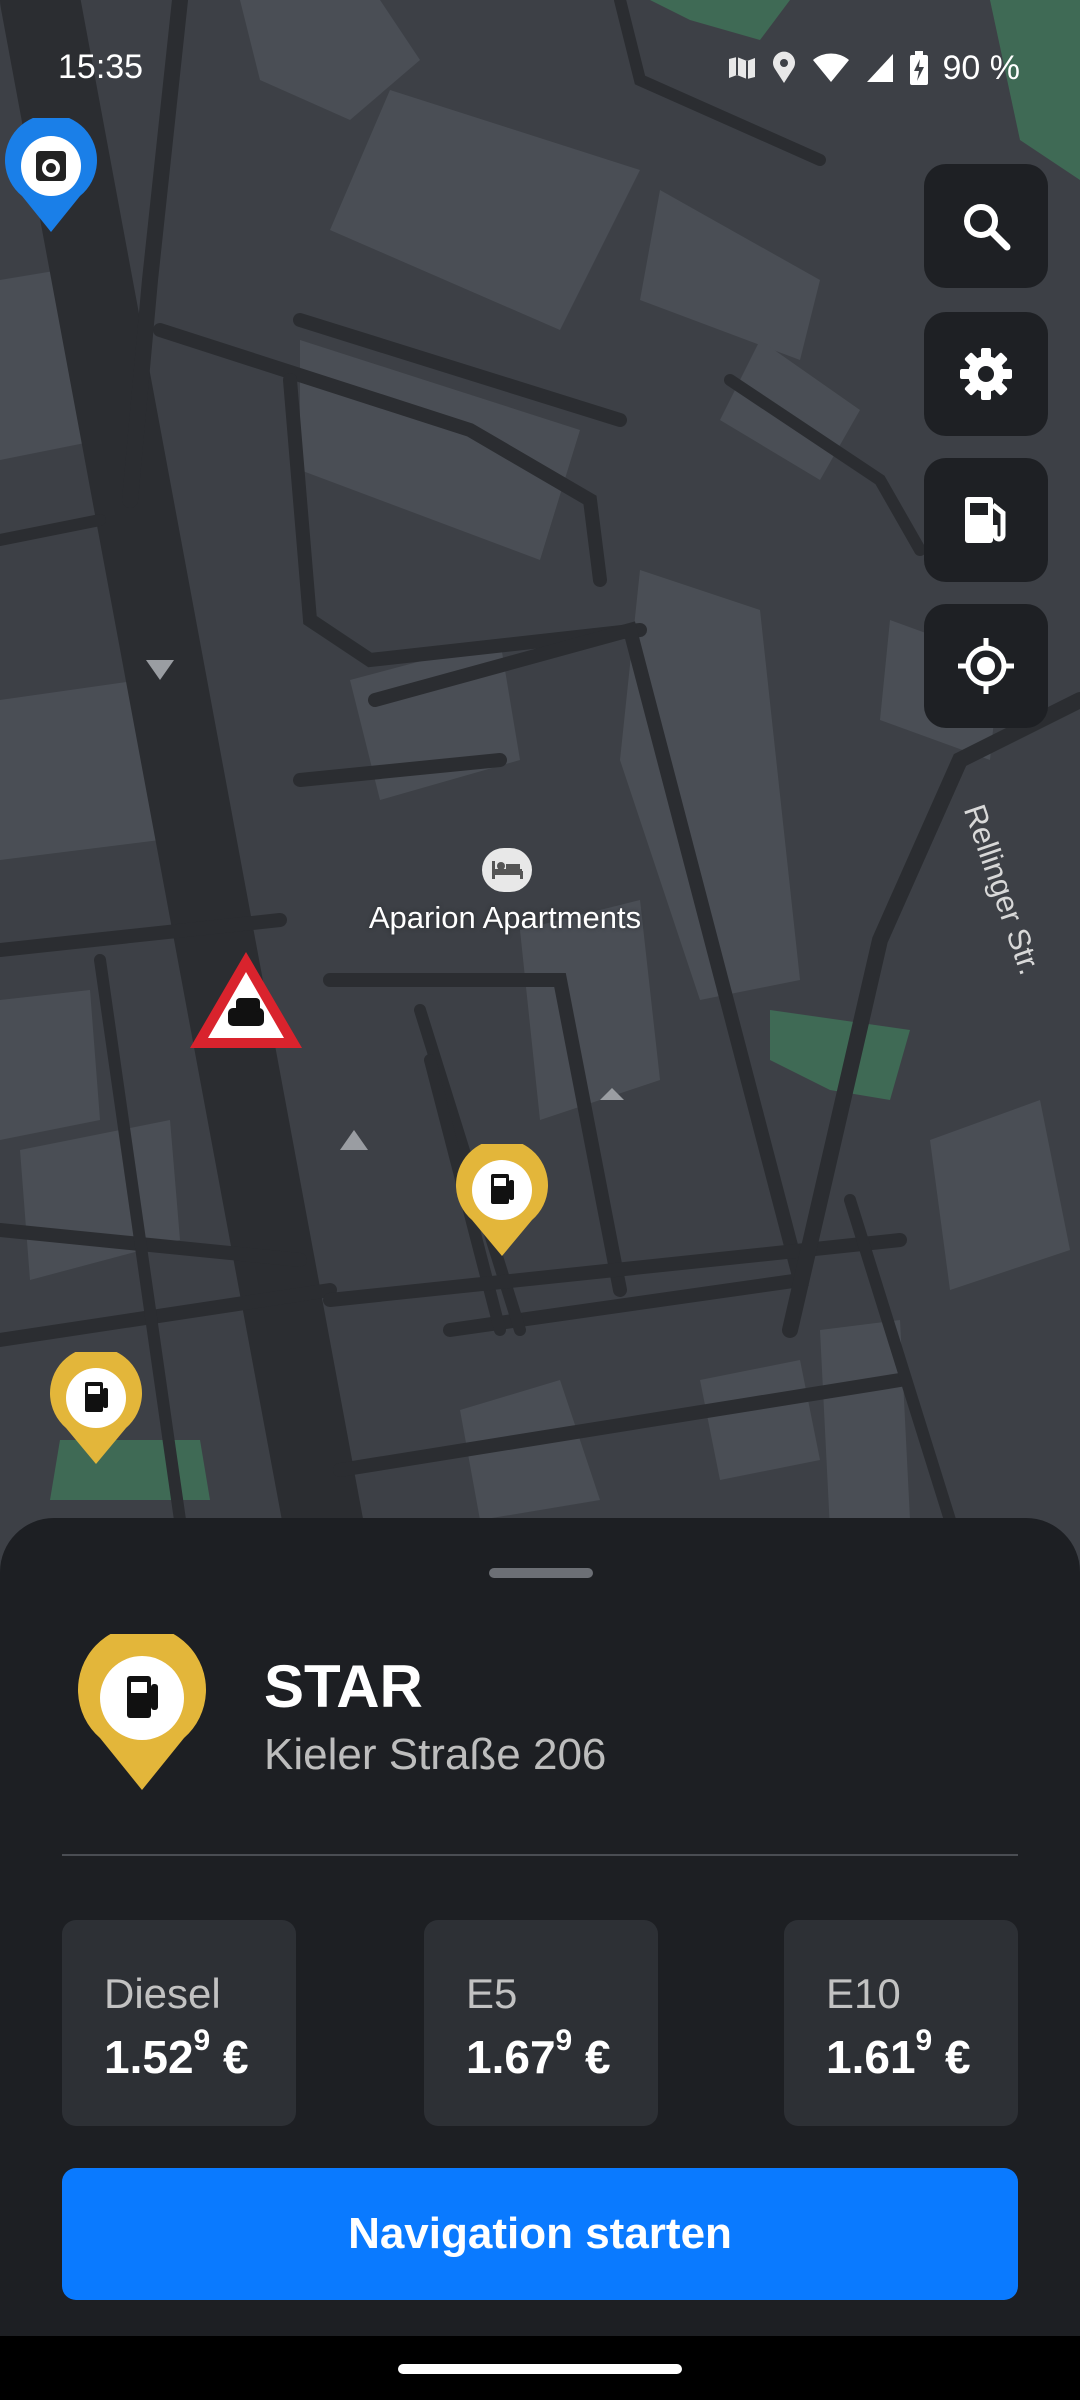 The height and width of the screenshot is (2400, 1080). Describe the element at coordinates (507, 870) in the screenshot. I see `hotel-icon` at that location.